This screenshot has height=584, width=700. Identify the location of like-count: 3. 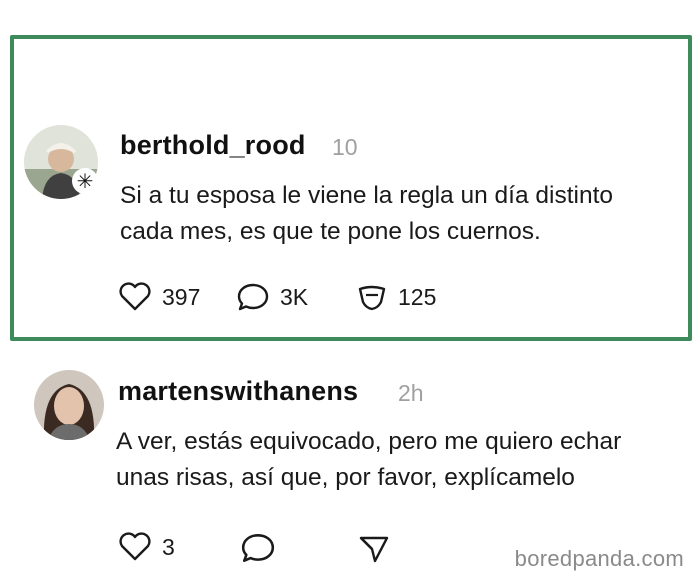
(168, 546).